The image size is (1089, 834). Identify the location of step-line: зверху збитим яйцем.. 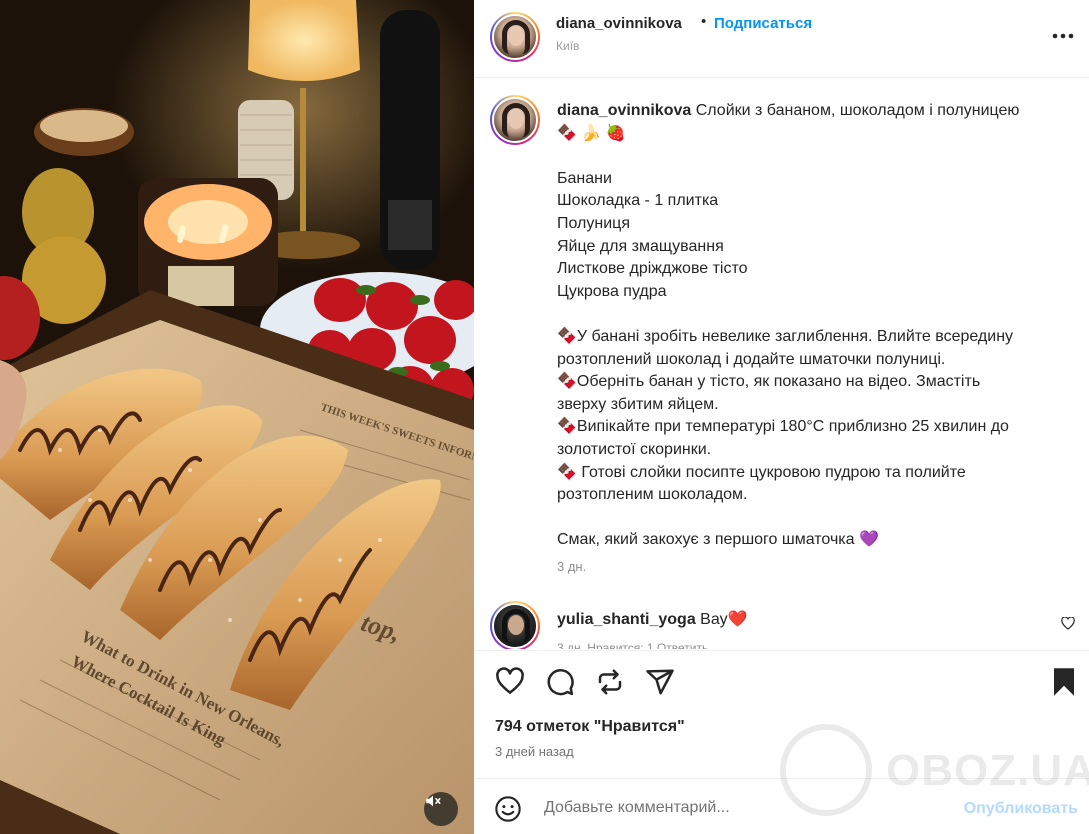
(638, 404).